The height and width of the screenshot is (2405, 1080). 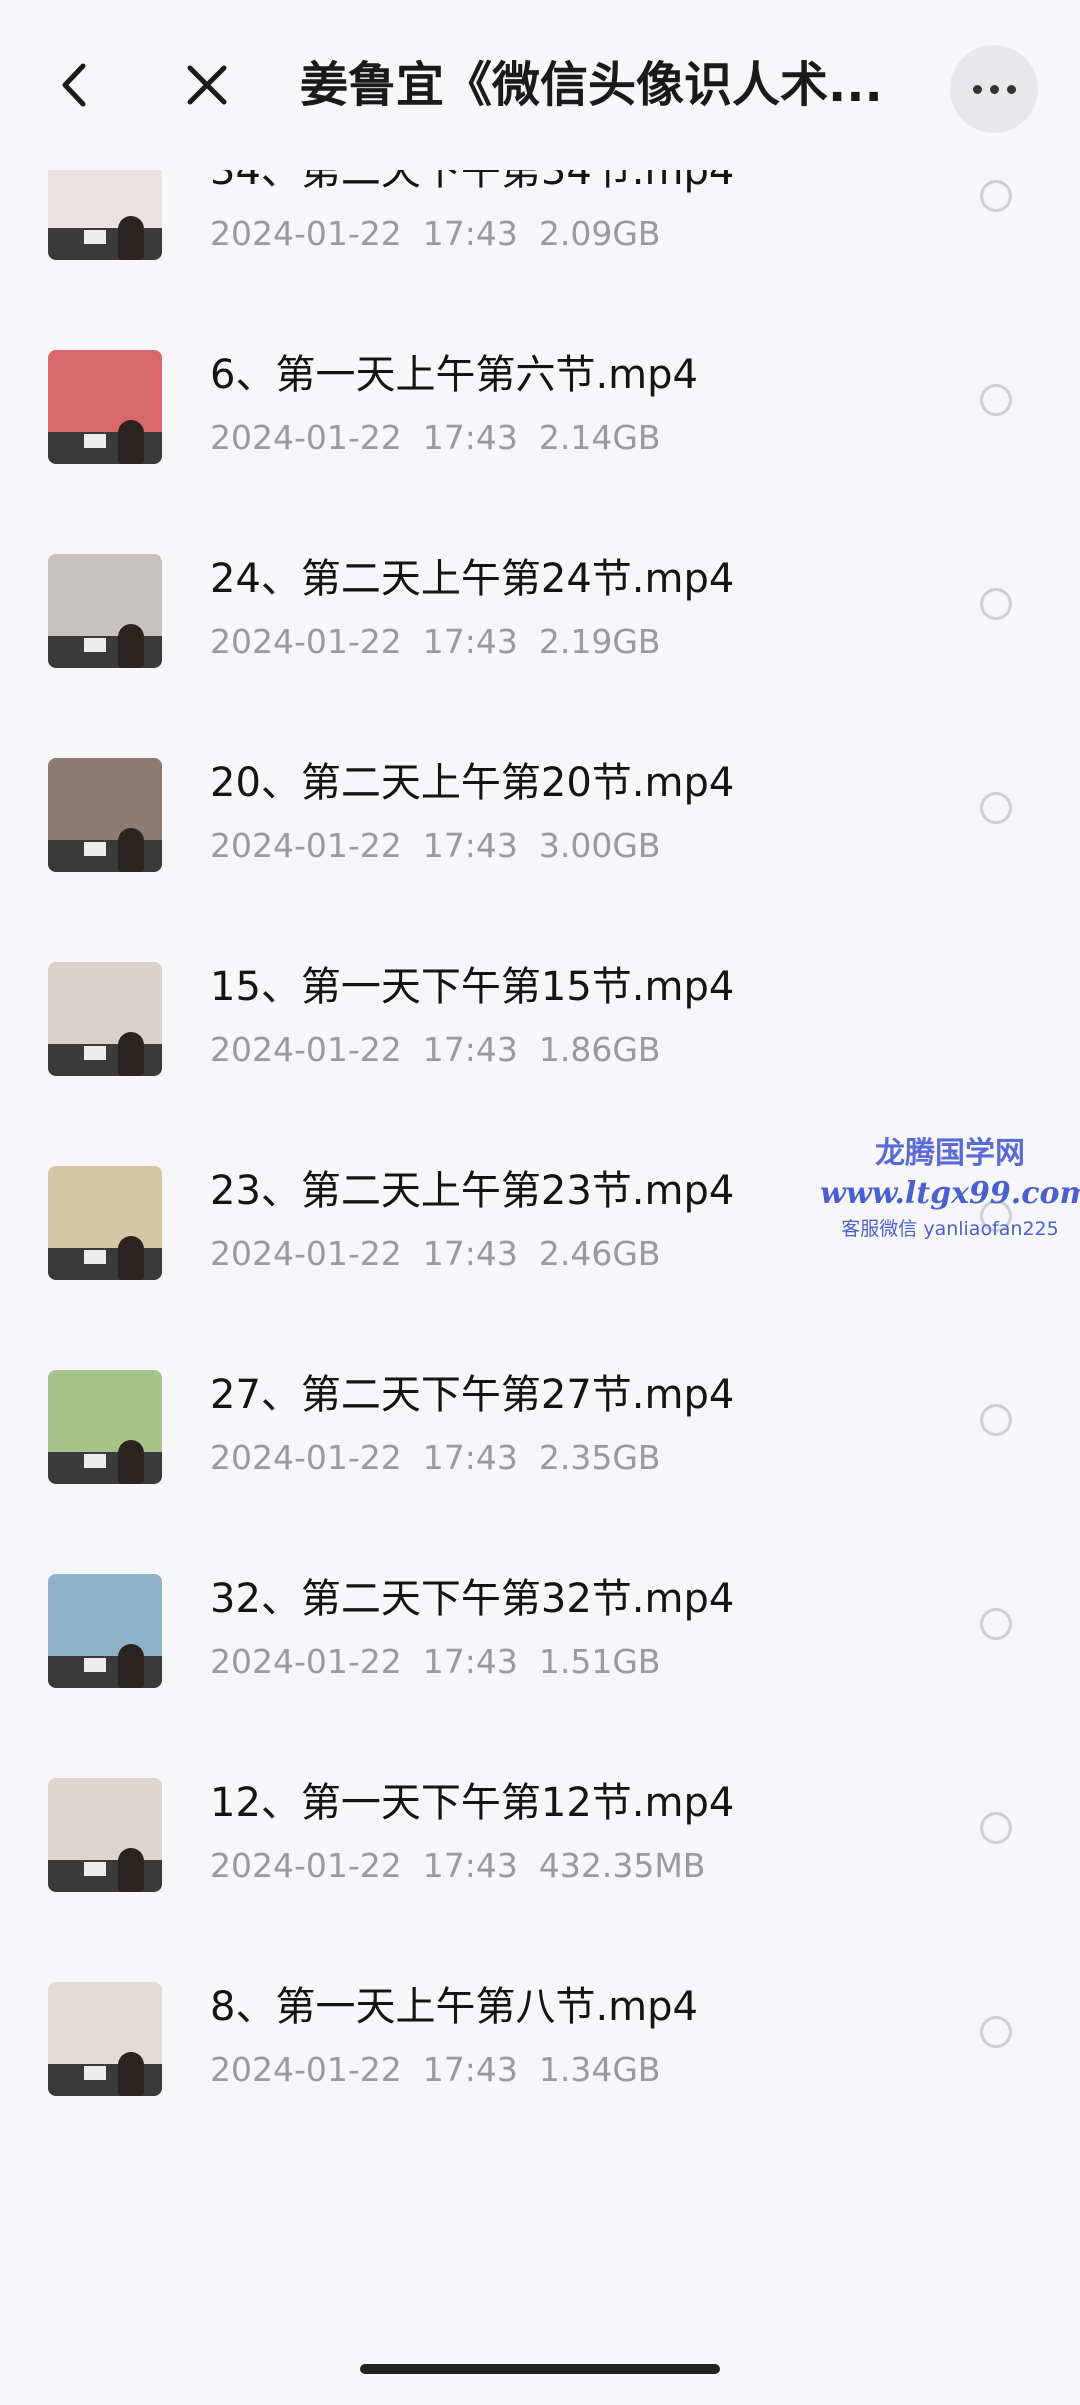 I want to click on home-indicator, so click(x=540, y=2369).